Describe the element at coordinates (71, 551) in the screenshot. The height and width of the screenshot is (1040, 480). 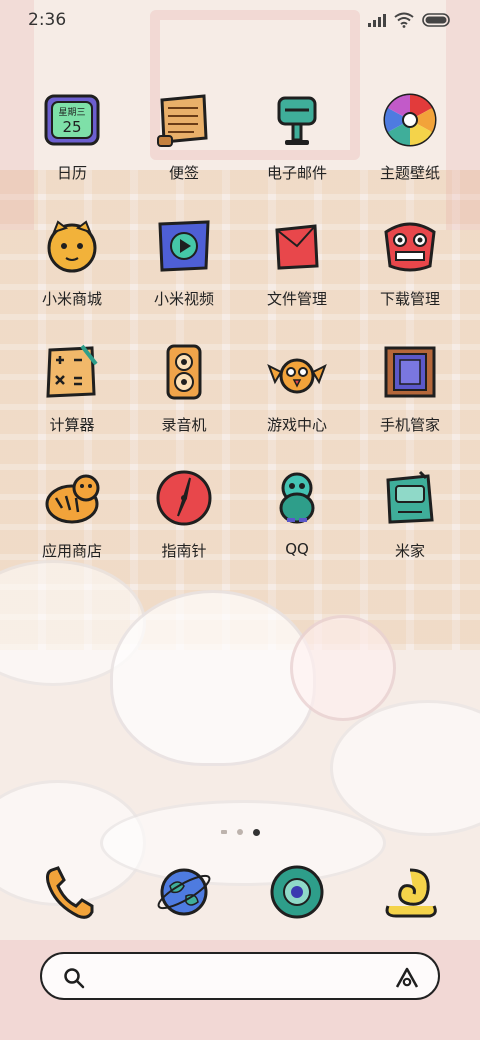
I see `app-label: 应用商店` at that location.